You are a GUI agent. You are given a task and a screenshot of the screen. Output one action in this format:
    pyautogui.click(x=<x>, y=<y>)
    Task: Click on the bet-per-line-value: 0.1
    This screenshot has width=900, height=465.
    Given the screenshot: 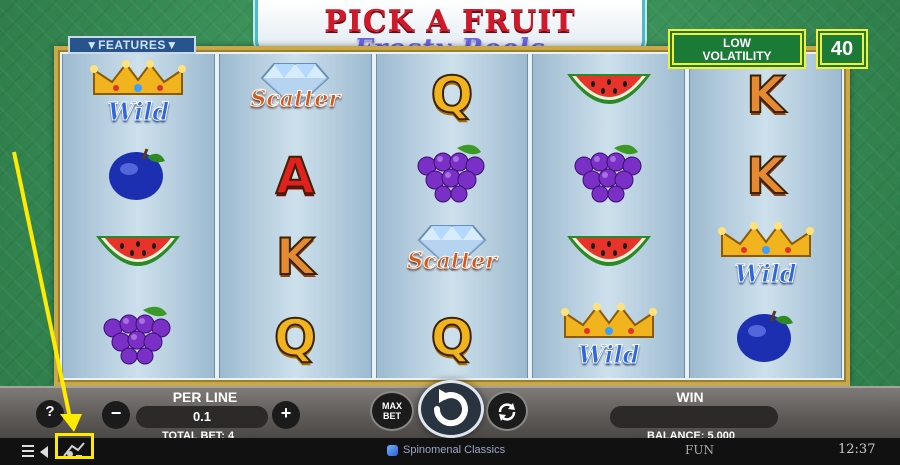 What is the action you would take?
    pyautogui.click(x=202, y=417)
    